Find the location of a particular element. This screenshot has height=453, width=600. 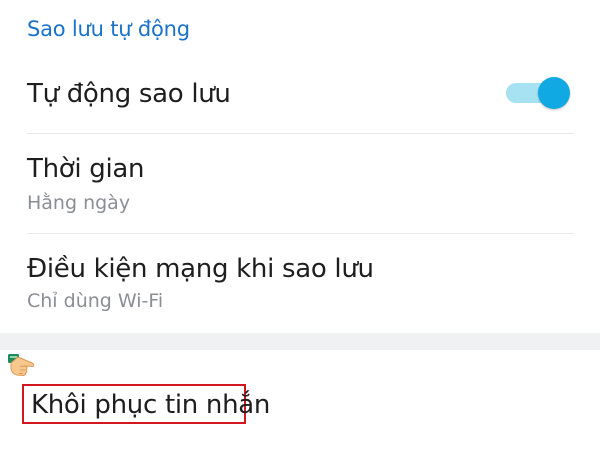

restore-messages-label: Khôi phục tin nhắn is located at coordinates (151, 405).